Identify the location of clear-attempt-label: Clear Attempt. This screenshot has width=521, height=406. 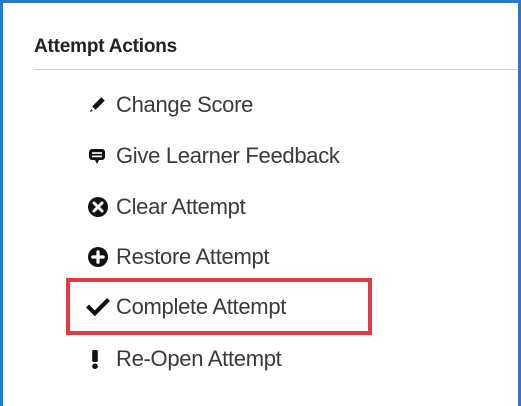
(181, 206).